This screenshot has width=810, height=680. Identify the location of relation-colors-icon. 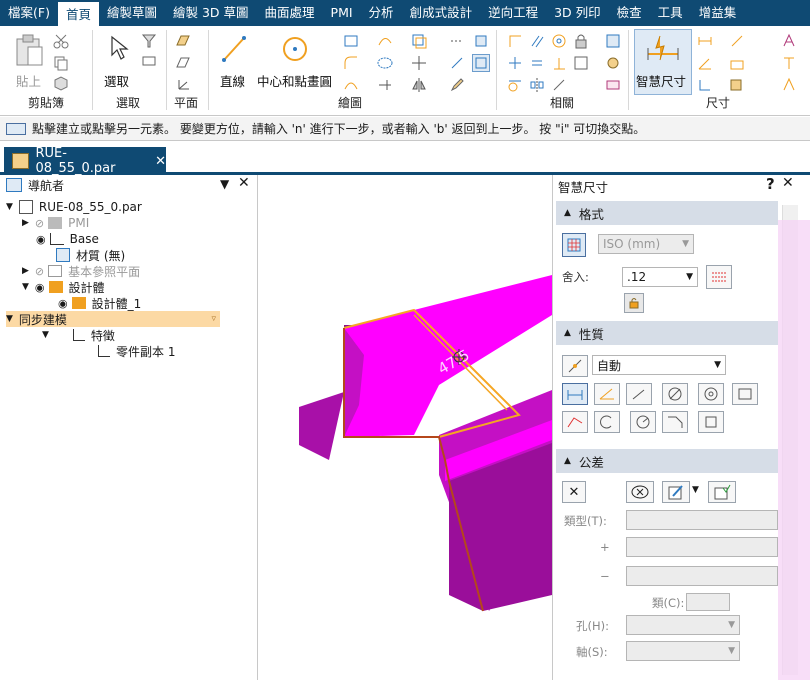
(613, 85).